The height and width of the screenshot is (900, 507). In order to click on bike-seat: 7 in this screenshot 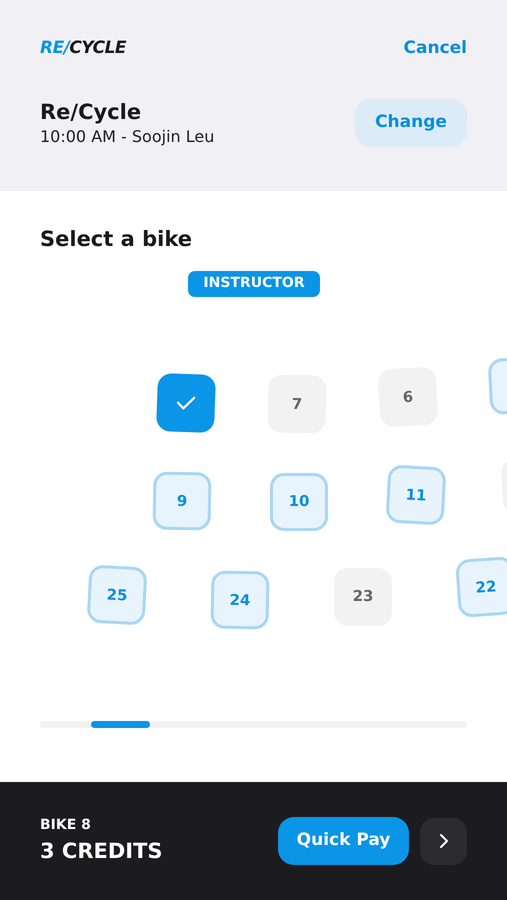, I will do `click(297, 403)`.